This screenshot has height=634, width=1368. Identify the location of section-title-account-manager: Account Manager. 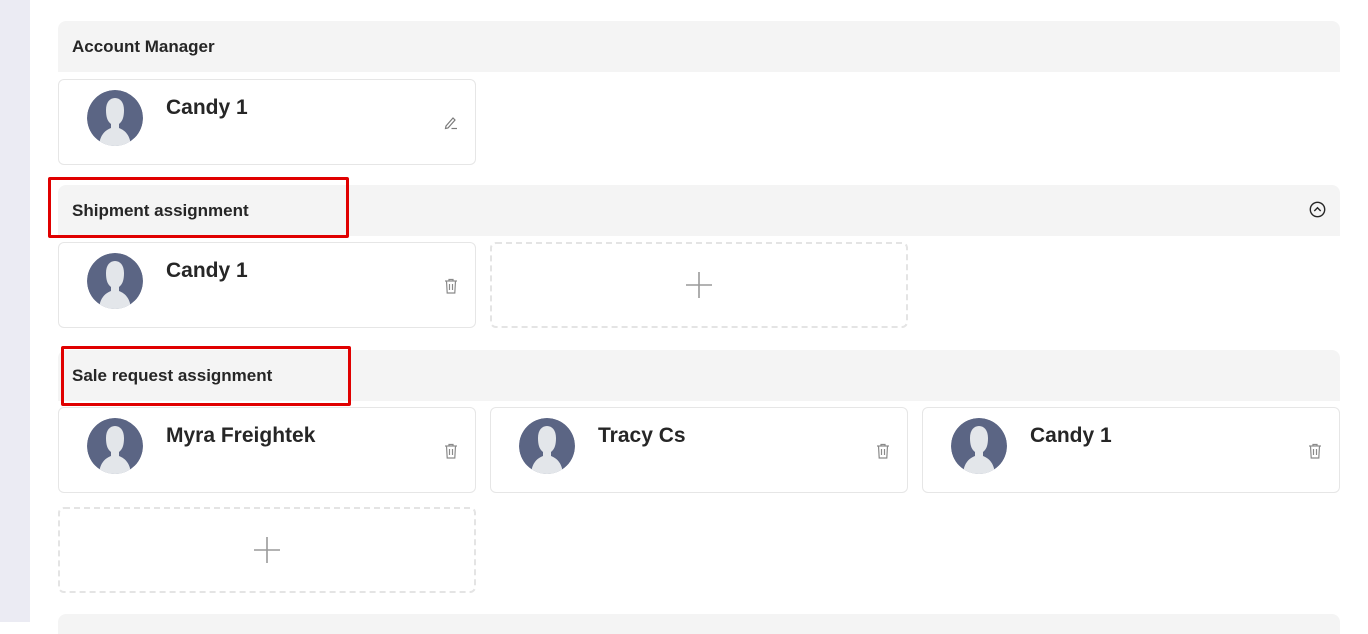
(143, 46).